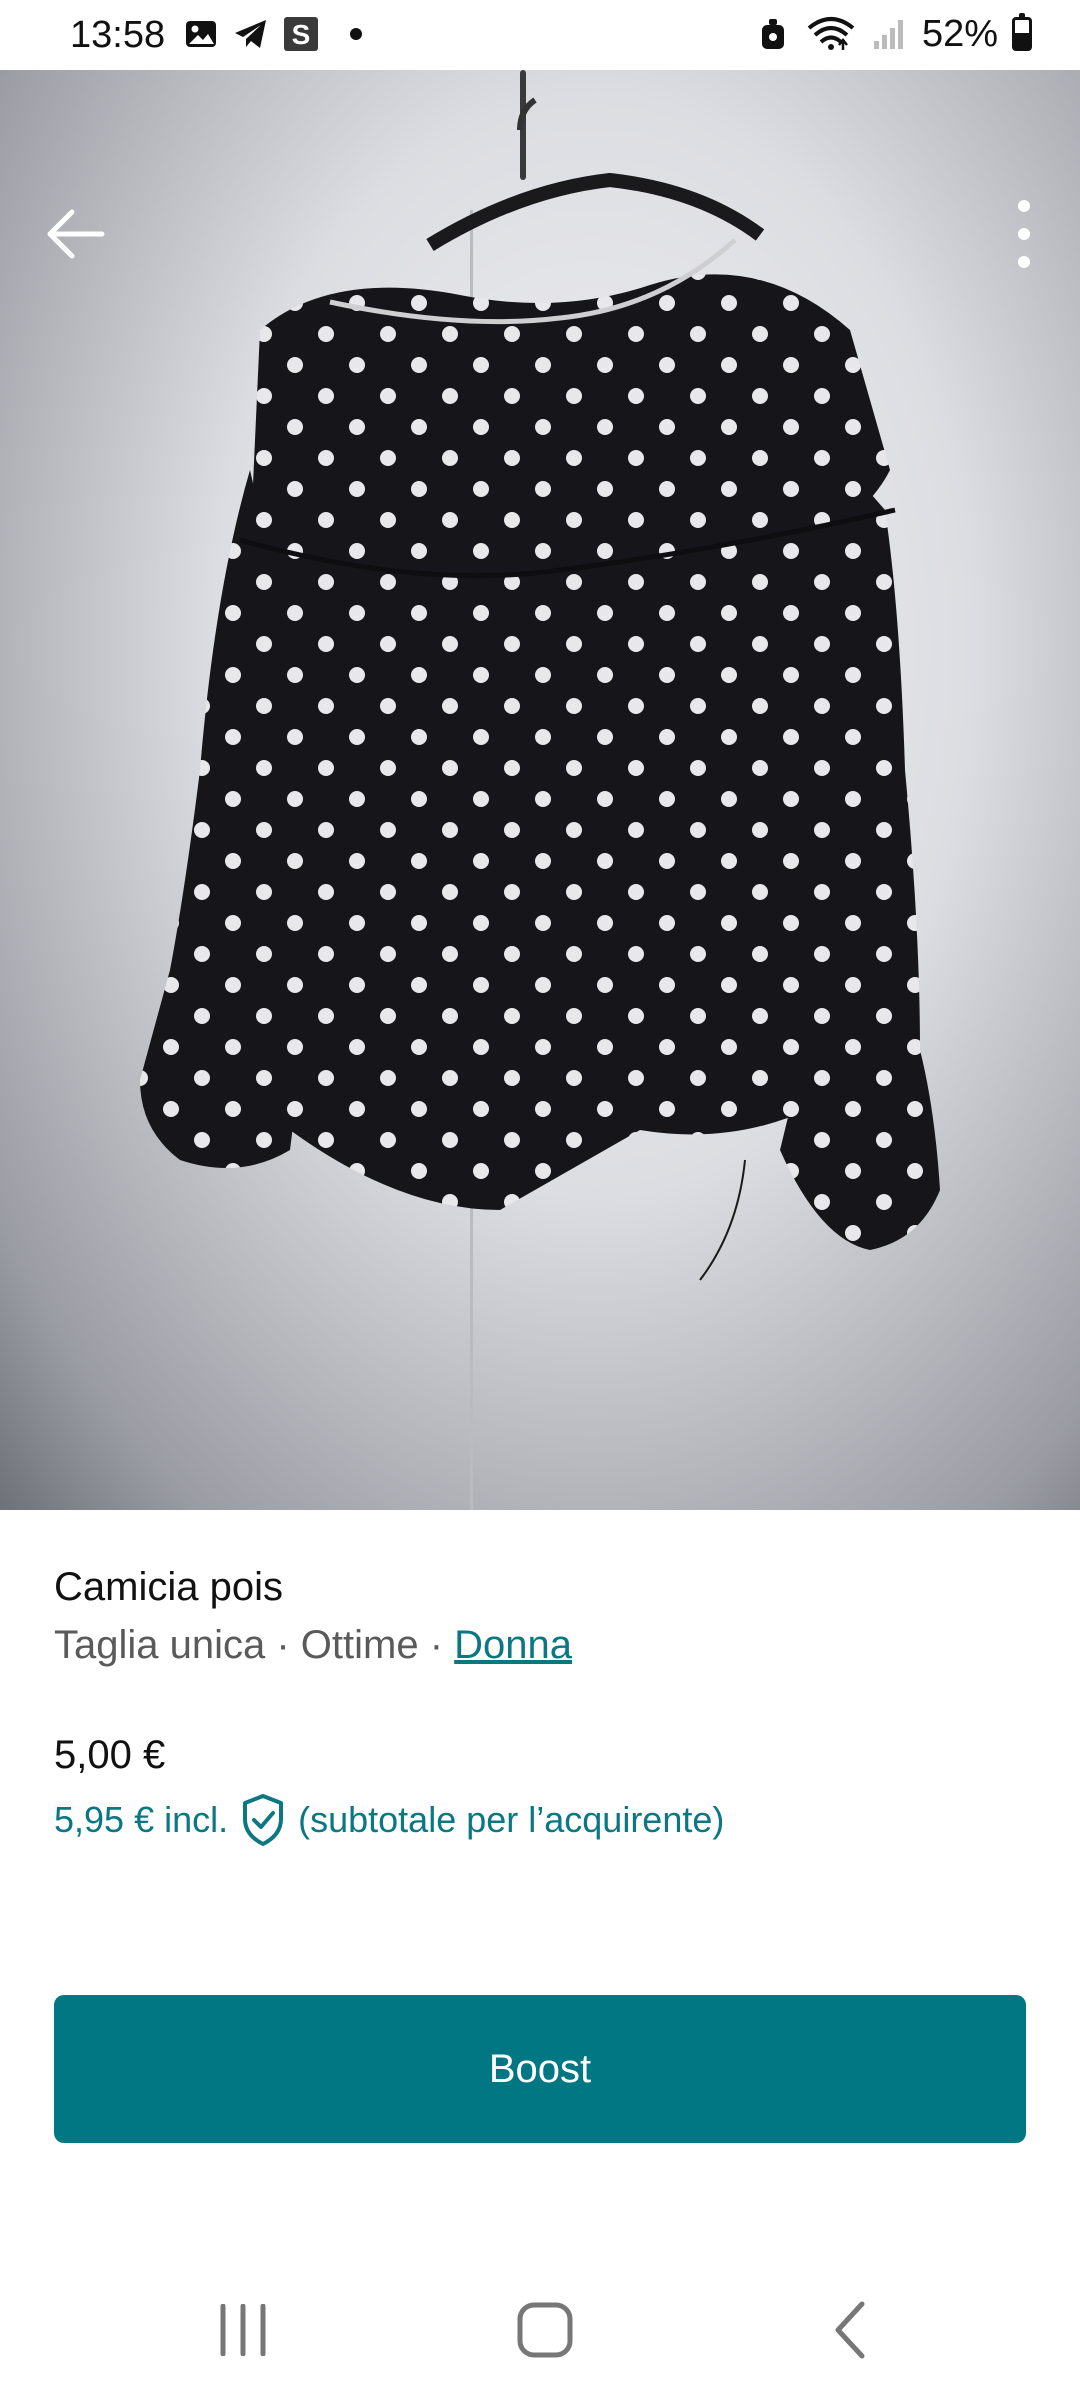 This screenshot has height=2408, width=1080. What do you see at coordinates (356, 34) in the screenshot?
I see `dot-icon` at bounding box center [356, 34].